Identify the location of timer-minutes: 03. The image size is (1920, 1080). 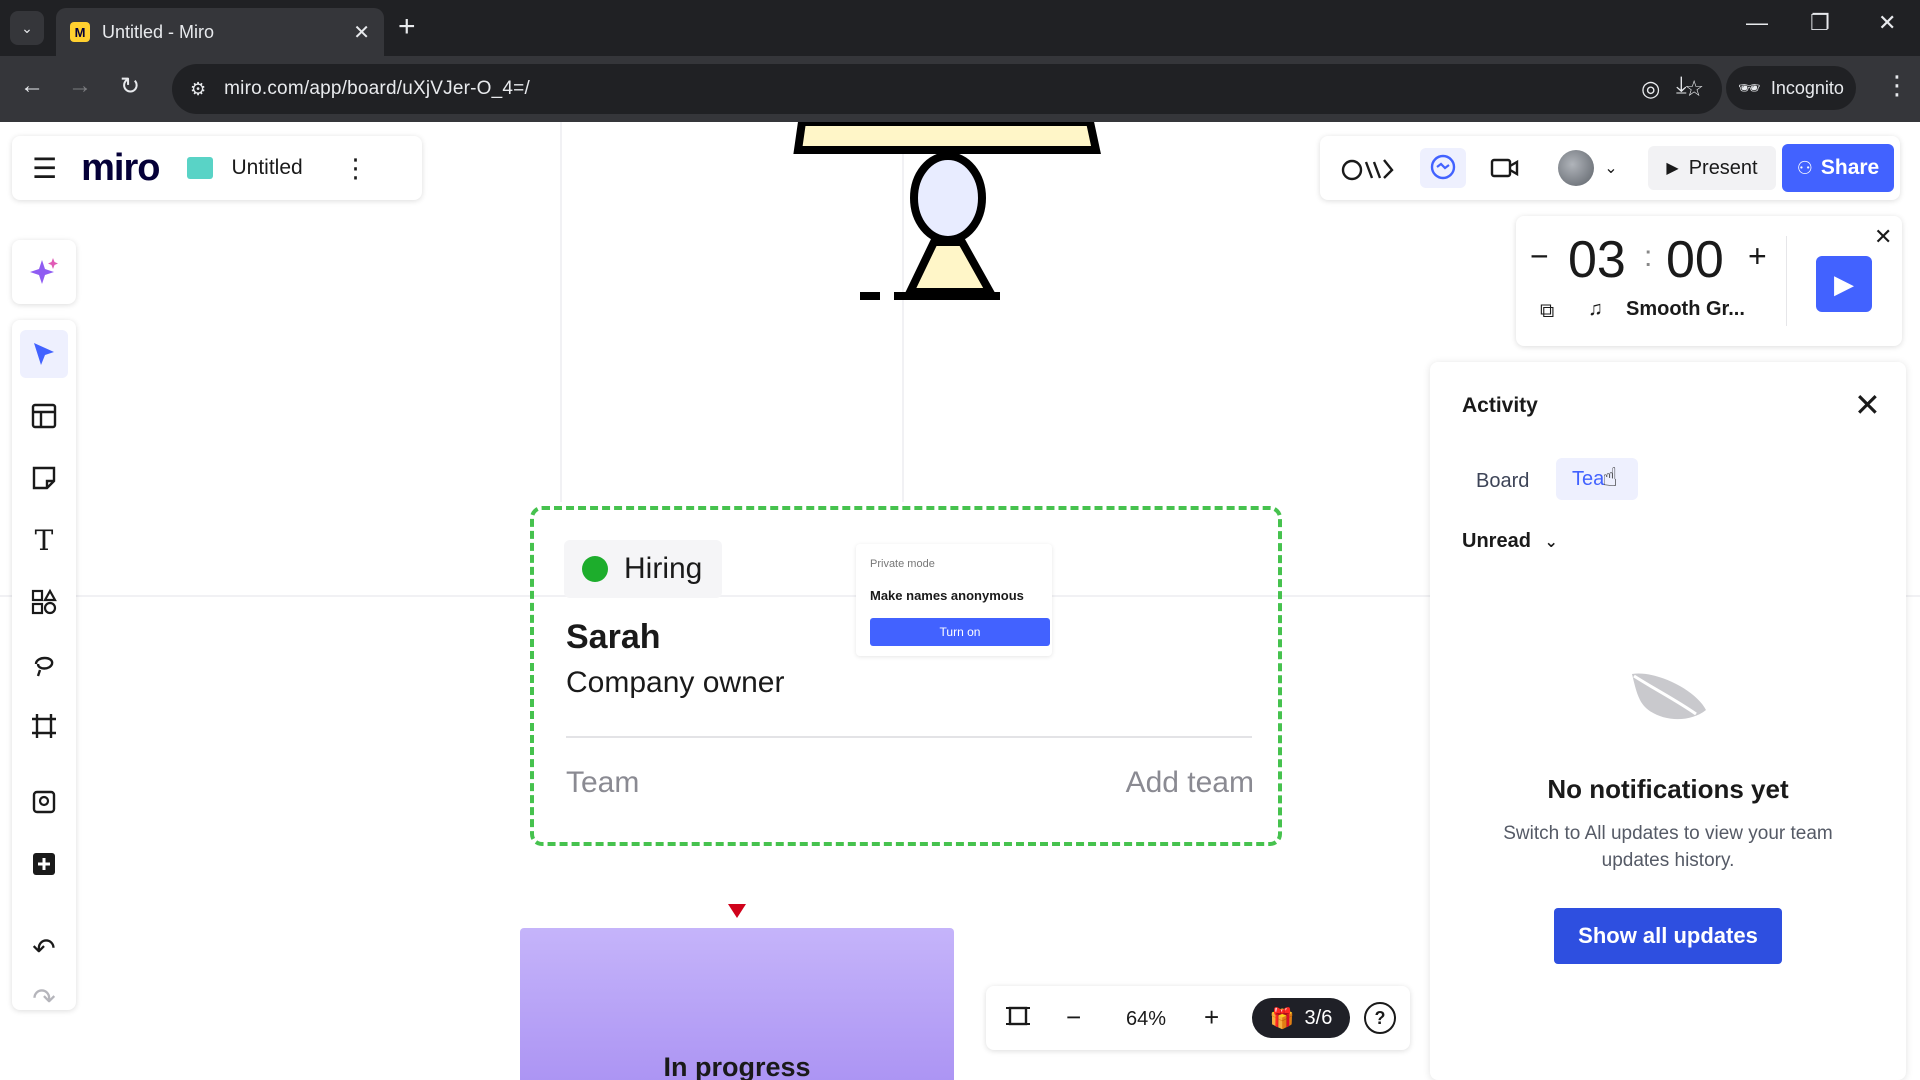
(1597, 260).